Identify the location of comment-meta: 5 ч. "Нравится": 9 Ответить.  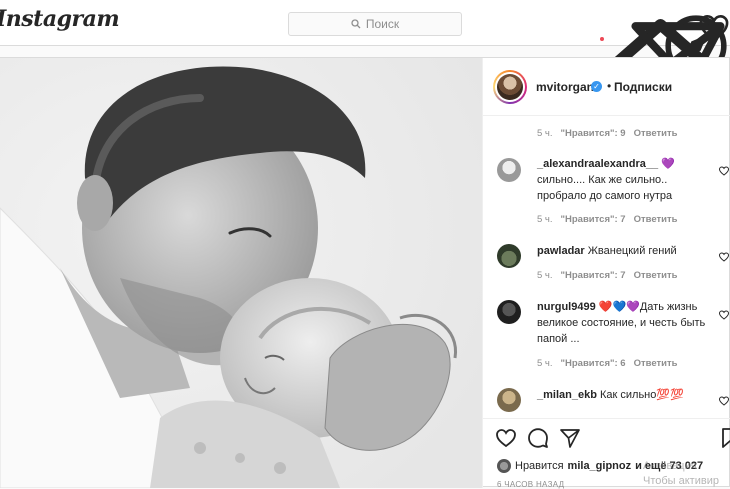
(607, 133).